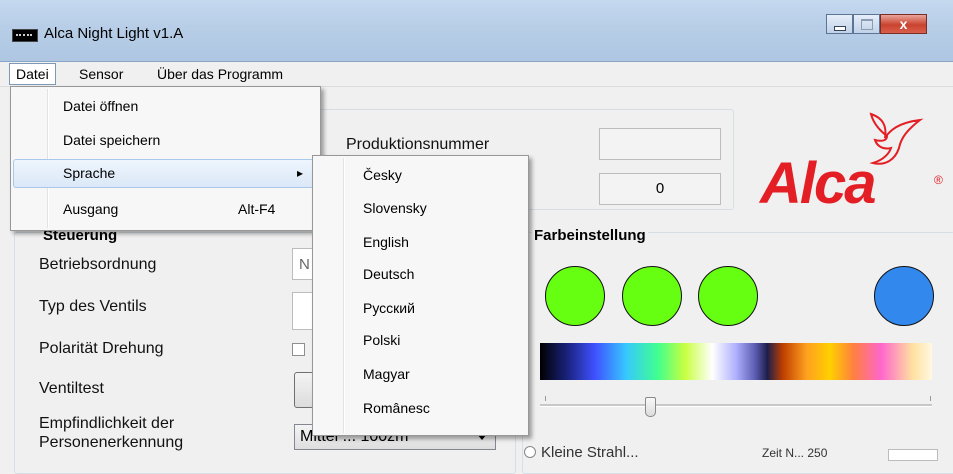 The width and height of the screenshot is (953, 474). Describe the element at coordinates (111, 442) in the screenshot. I see `sensitivity-label-line2: Personenerkennung` at that location.